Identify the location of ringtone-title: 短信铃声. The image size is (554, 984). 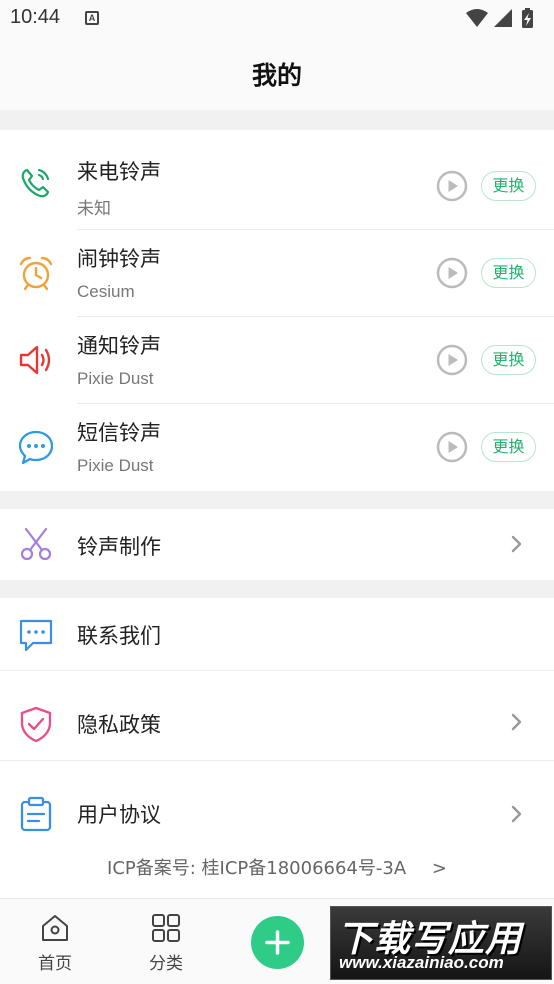
(119, 433).